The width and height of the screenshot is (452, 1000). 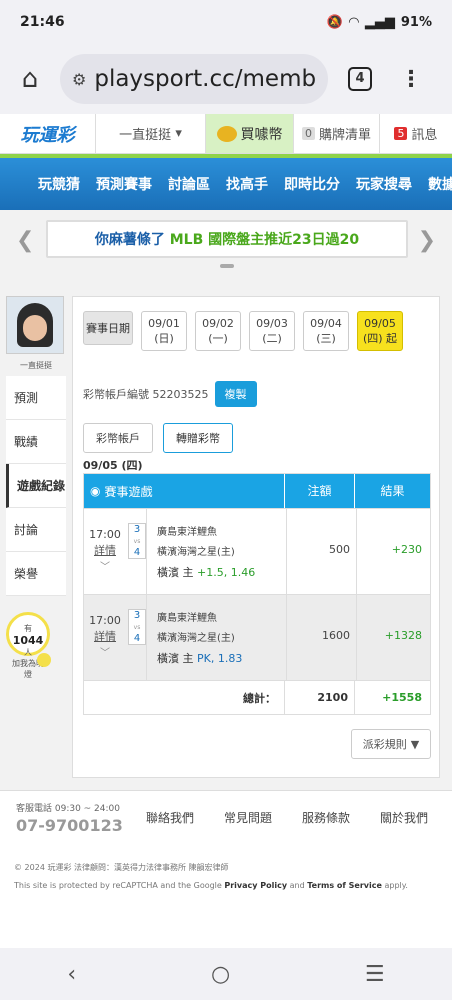 I want to click on sidebar-item-record: 戰績, so click(x=36, y=442).